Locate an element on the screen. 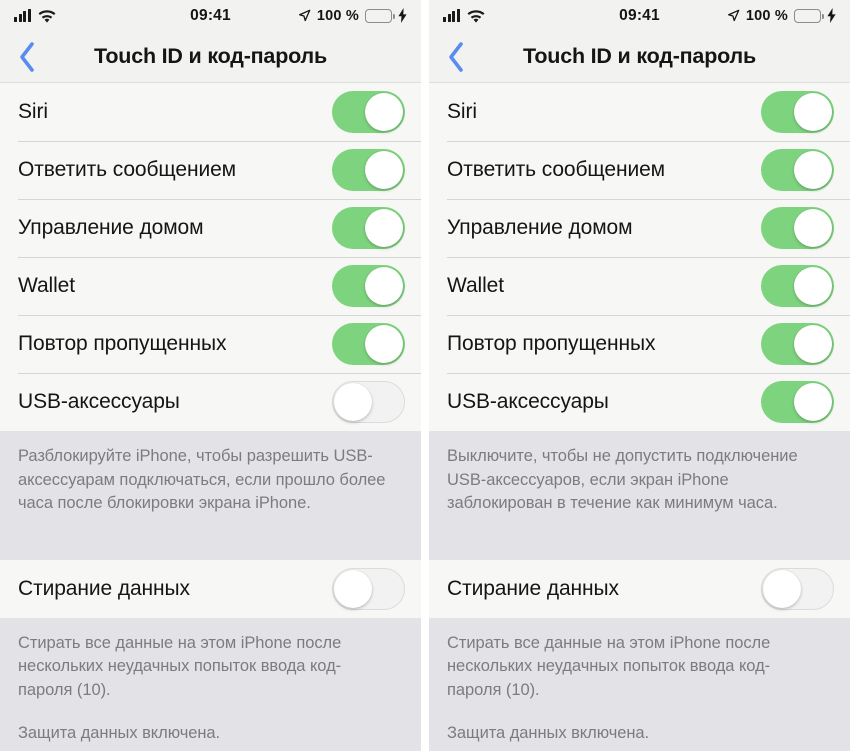  section-spacer is located at coordinates (210, 544).